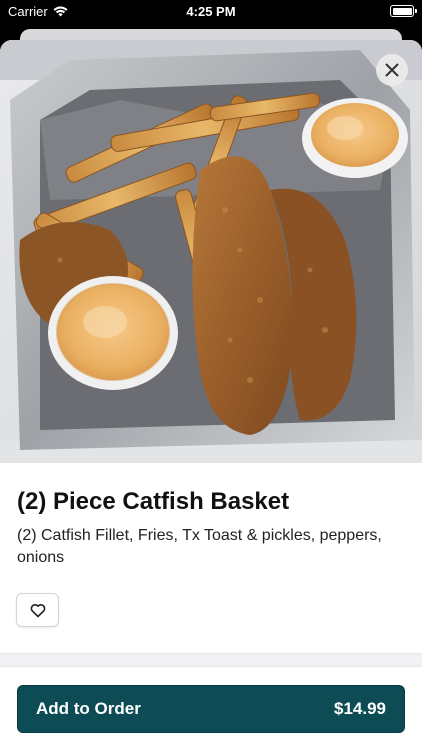  Describe the element at coordinates (403, 11) in the screenshot. I see `battery-icon` at that location.